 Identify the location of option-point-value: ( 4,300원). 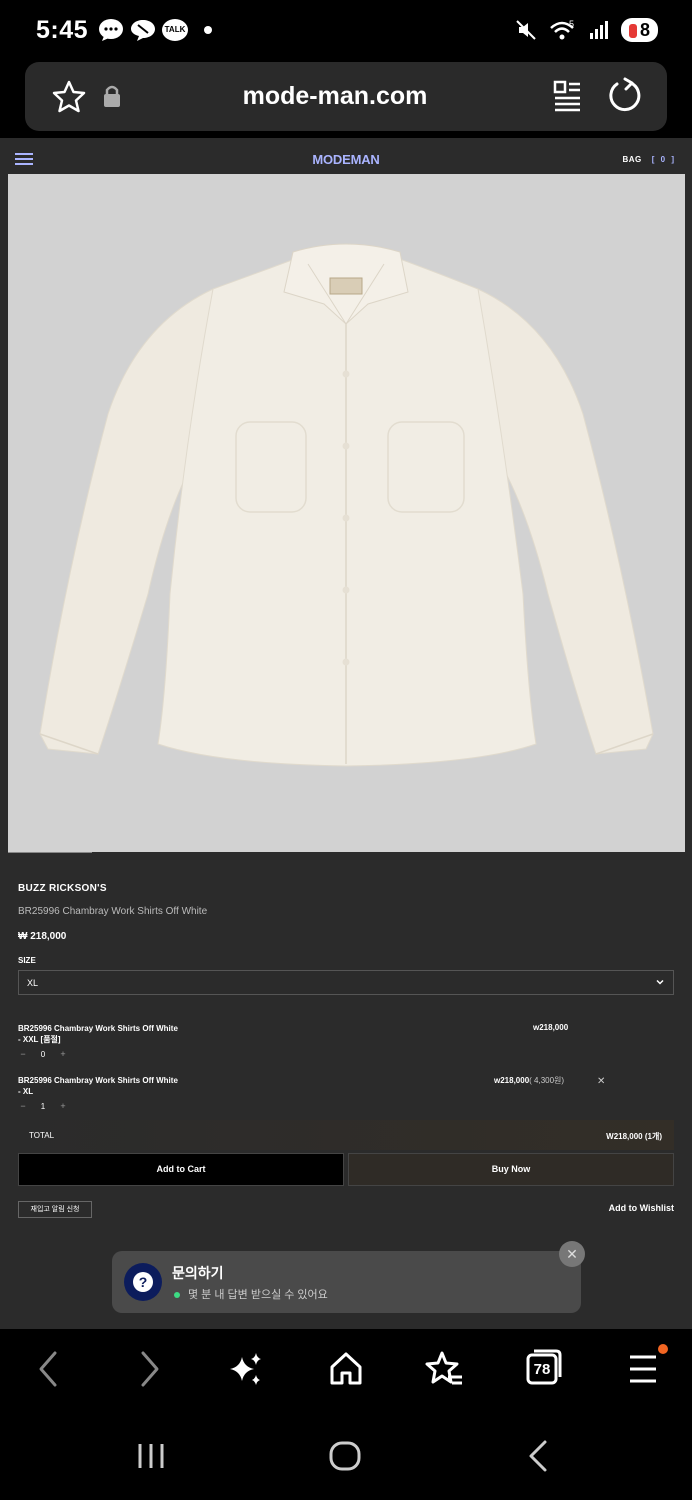
(547, 1080).